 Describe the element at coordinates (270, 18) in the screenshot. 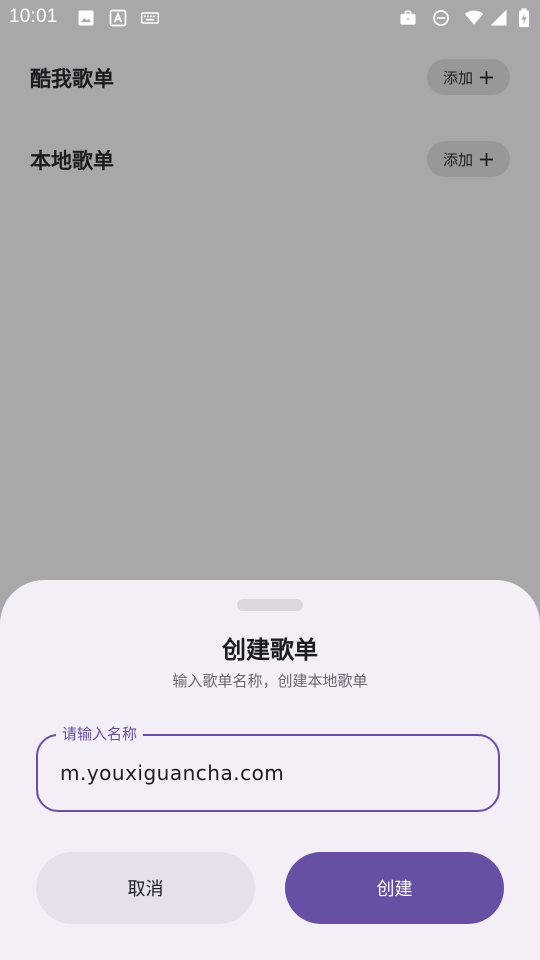

I see `status-bar: 10:01` at that location.